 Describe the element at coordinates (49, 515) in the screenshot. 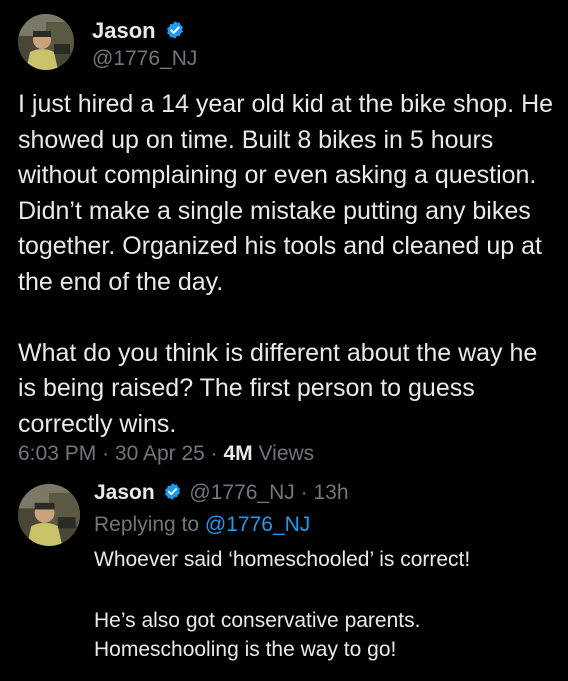

I see `reply-author-avatar` at that location.